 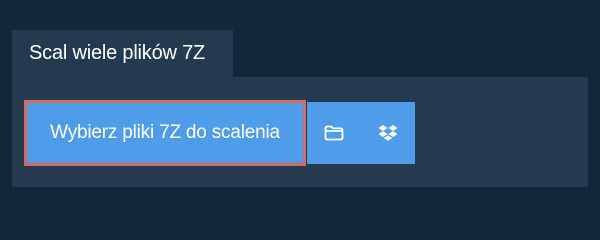 I want to click on folder-button, so click(x=334, y=133).